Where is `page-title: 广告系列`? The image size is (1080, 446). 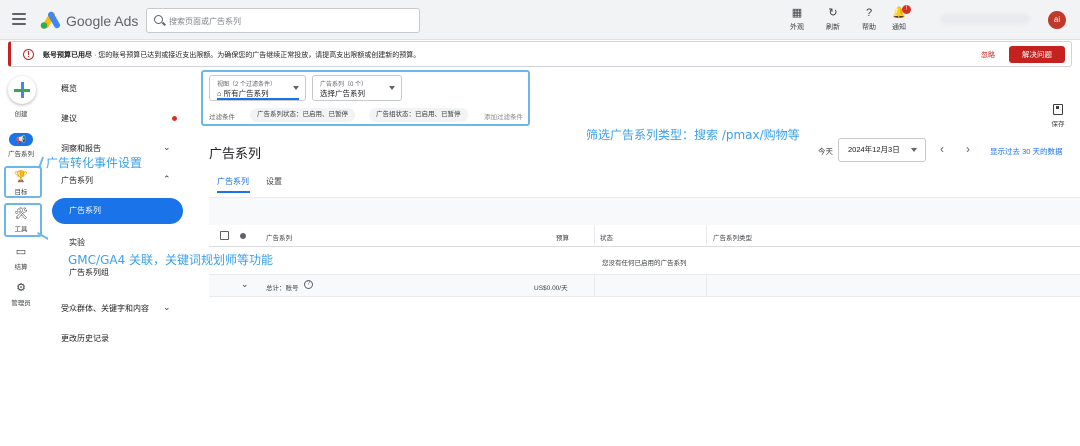 page-title: 广告系列 is located at coordinates (235, 153).